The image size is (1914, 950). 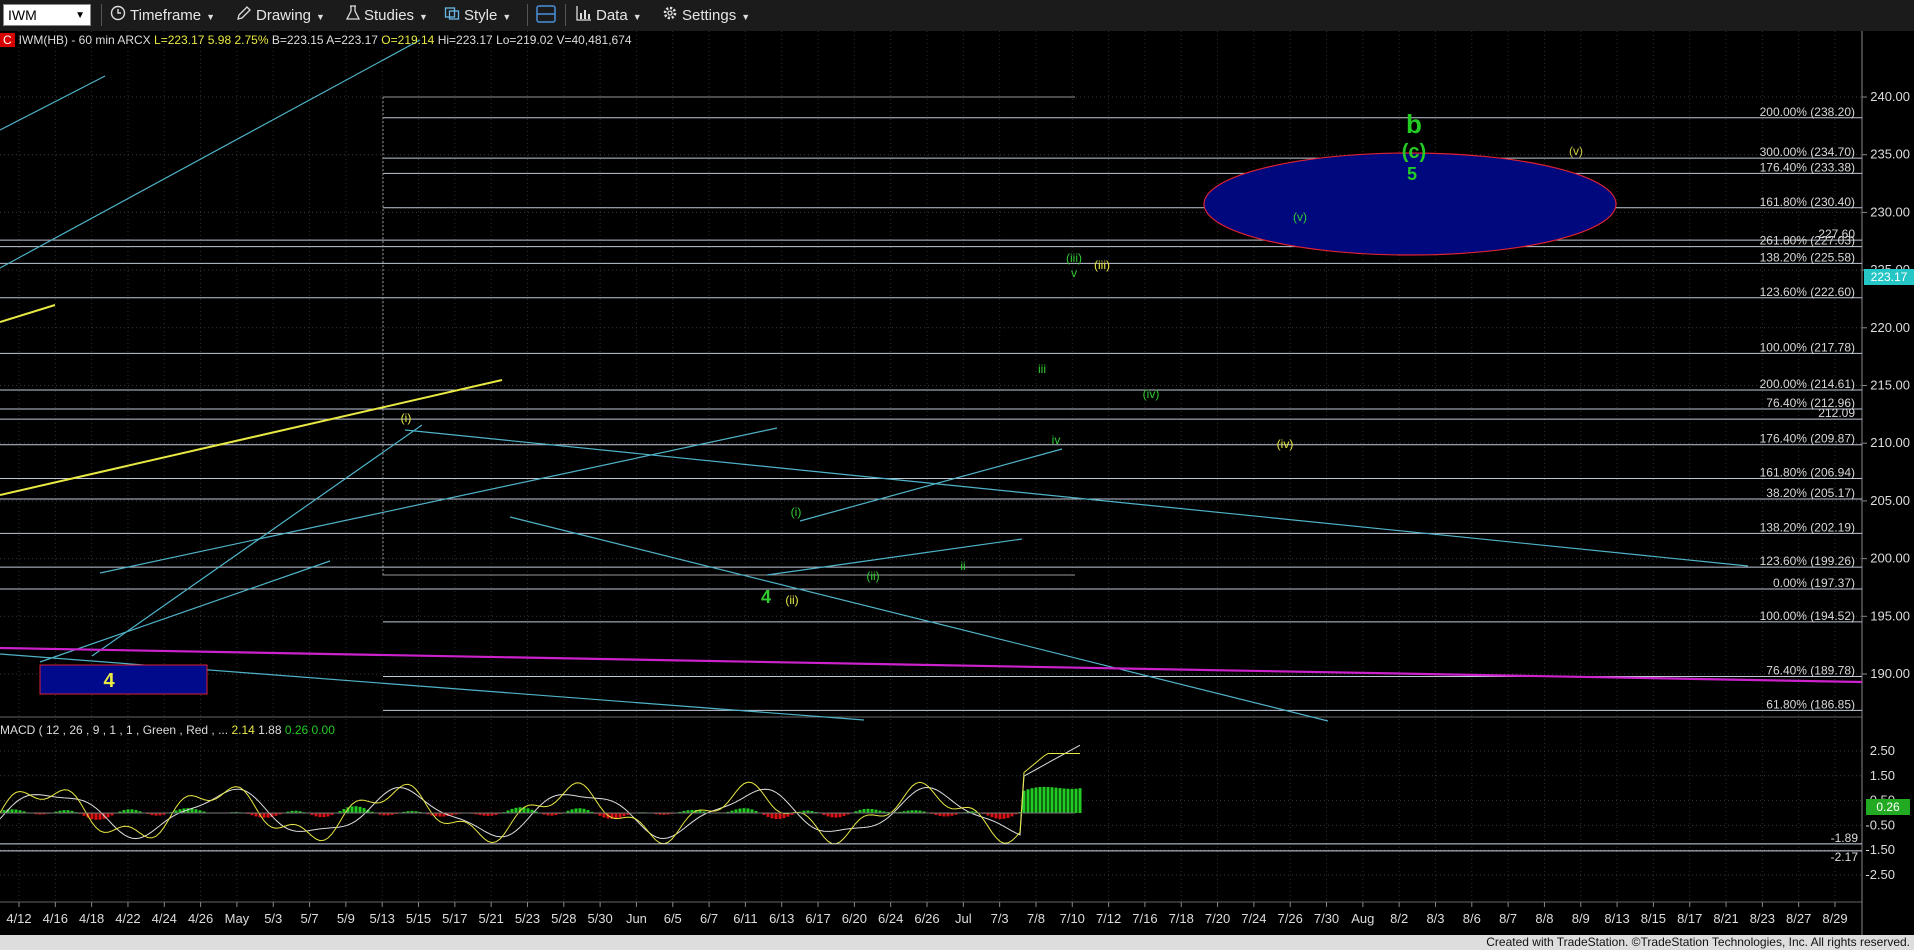 I want to click on date-tick-label: 8/13, so click(x=1616, y=918).